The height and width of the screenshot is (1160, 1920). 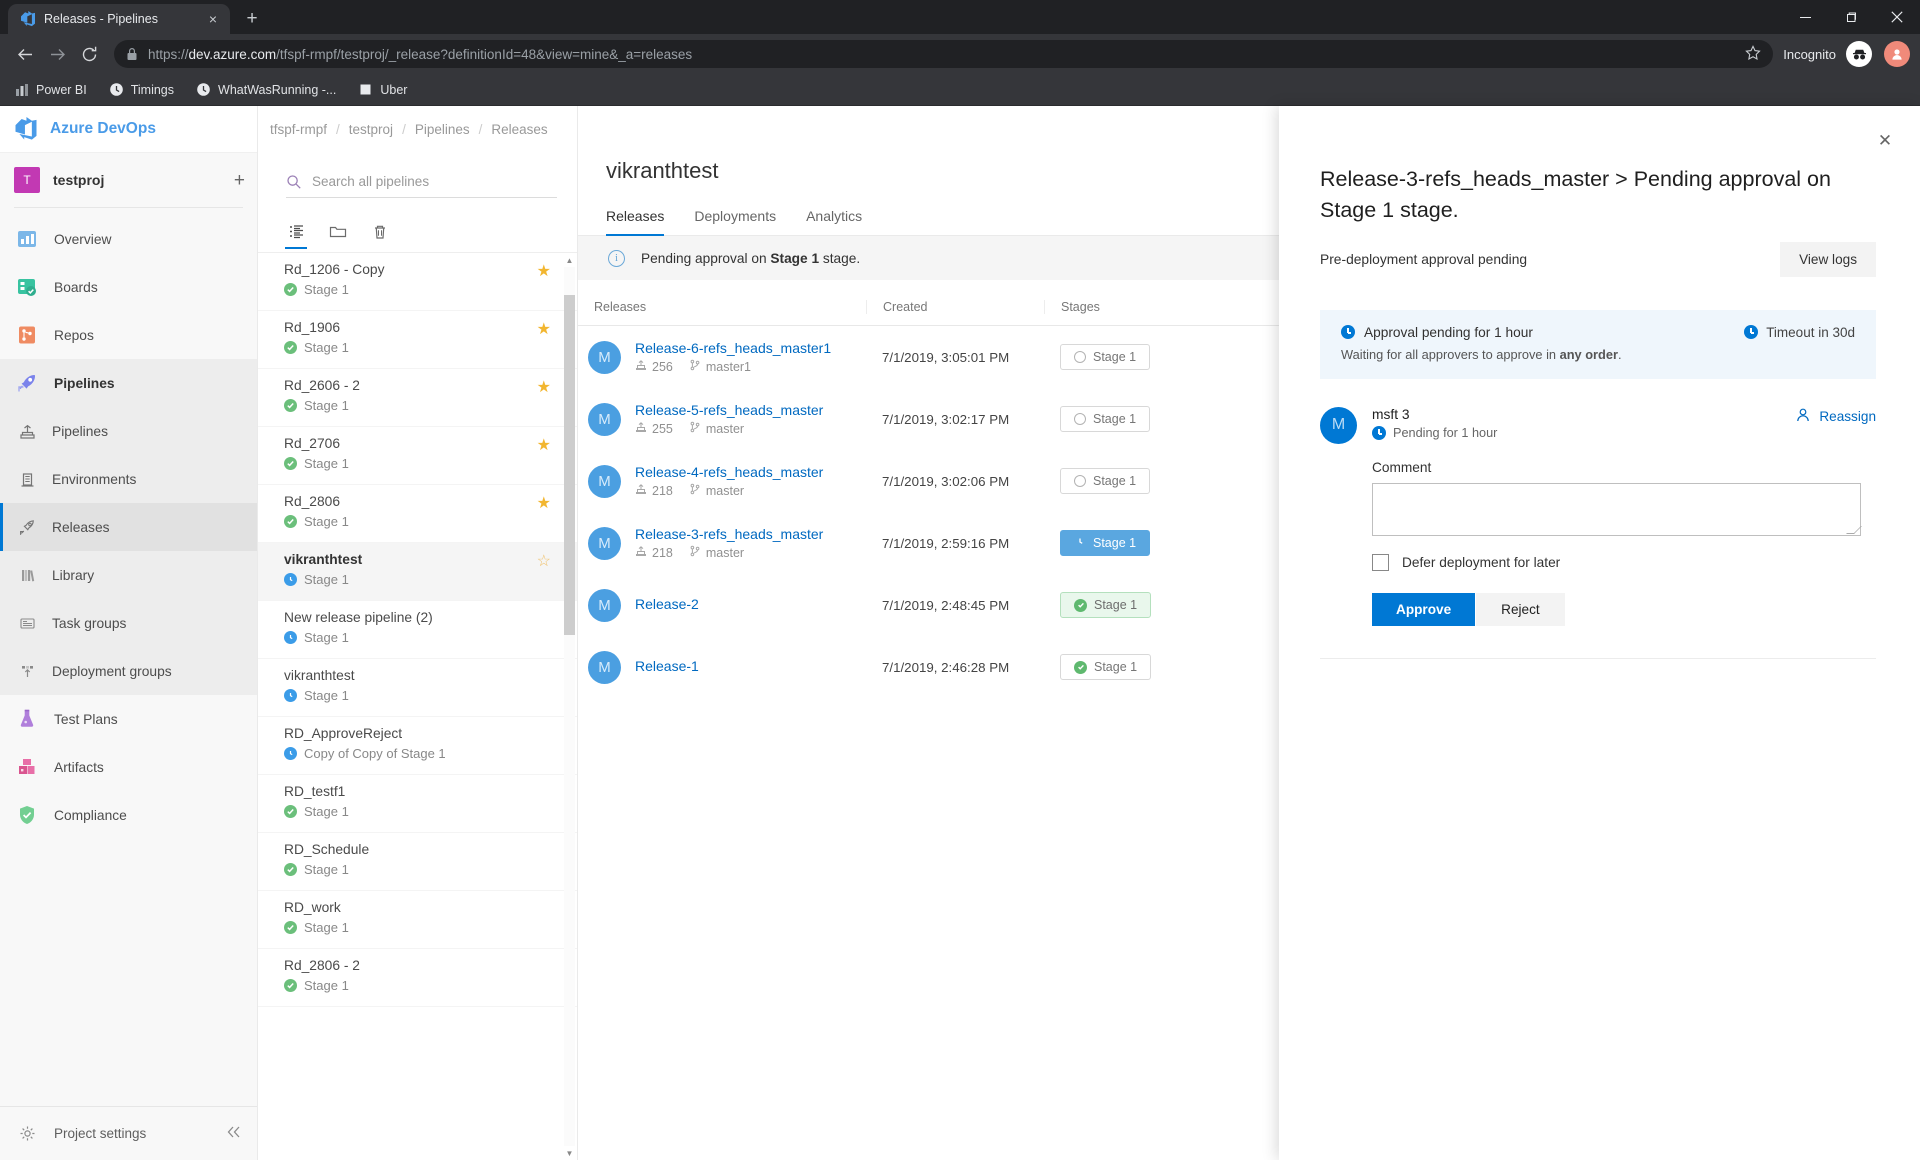 I want to click on sidebar-item-repos: Repos, so click(x=128, y=335).